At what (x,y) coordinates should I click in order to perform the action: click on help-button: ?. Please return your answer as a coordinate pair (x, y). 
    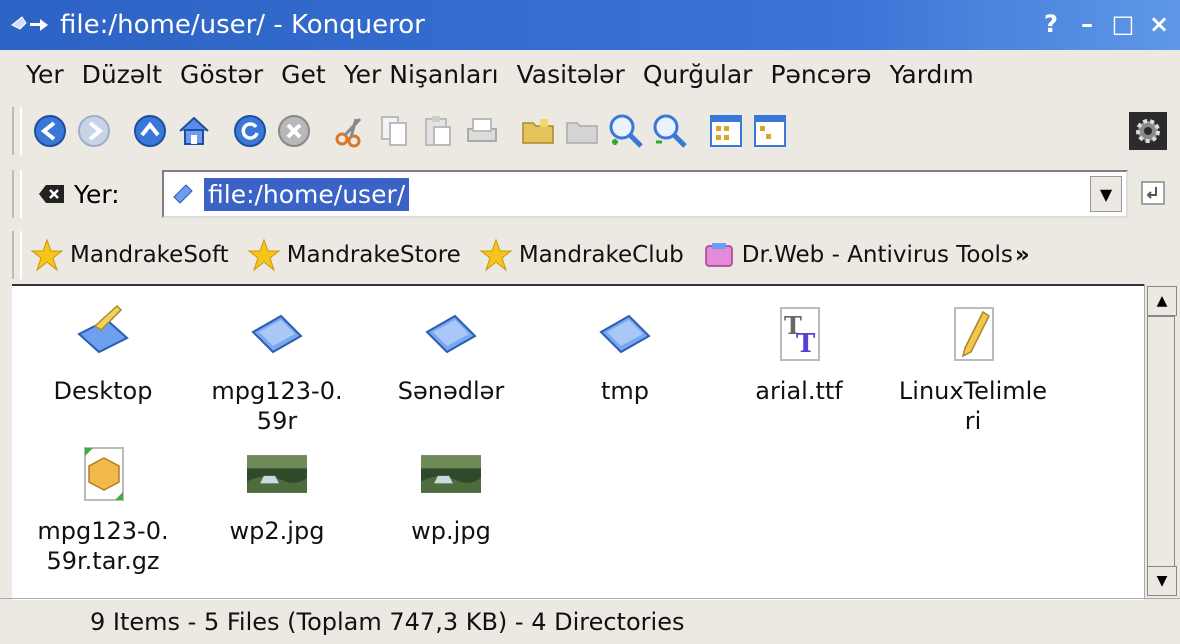
    Looking at the image, I should click on (1051, 24).